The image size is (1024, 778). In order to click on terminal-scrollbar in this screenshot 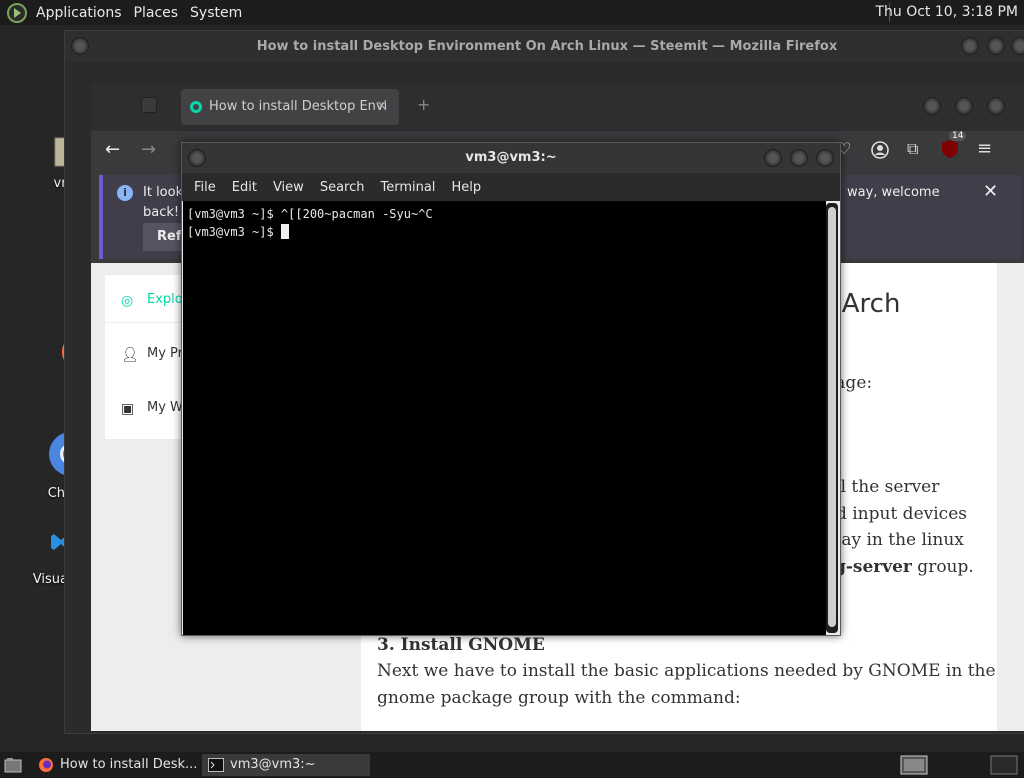, I will do `click(832, 418)`.